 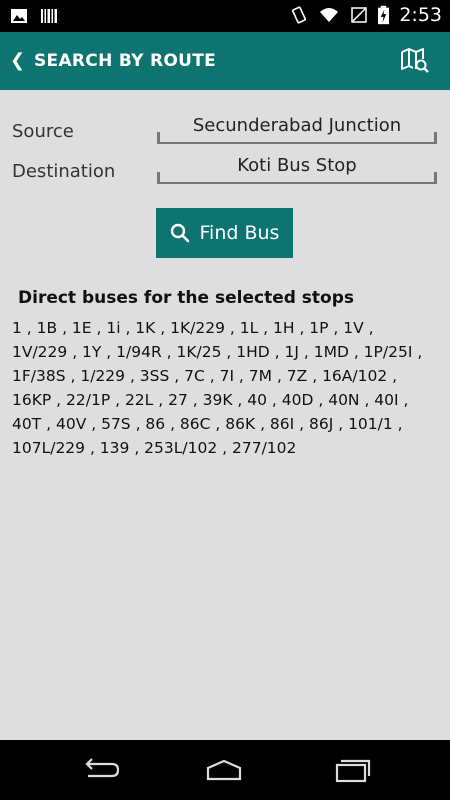 What do you see at coordinates (125, 61) in the screenshot?
I see `page-title: SEARCH BY ROUTE` at bounding box center [125, 61].